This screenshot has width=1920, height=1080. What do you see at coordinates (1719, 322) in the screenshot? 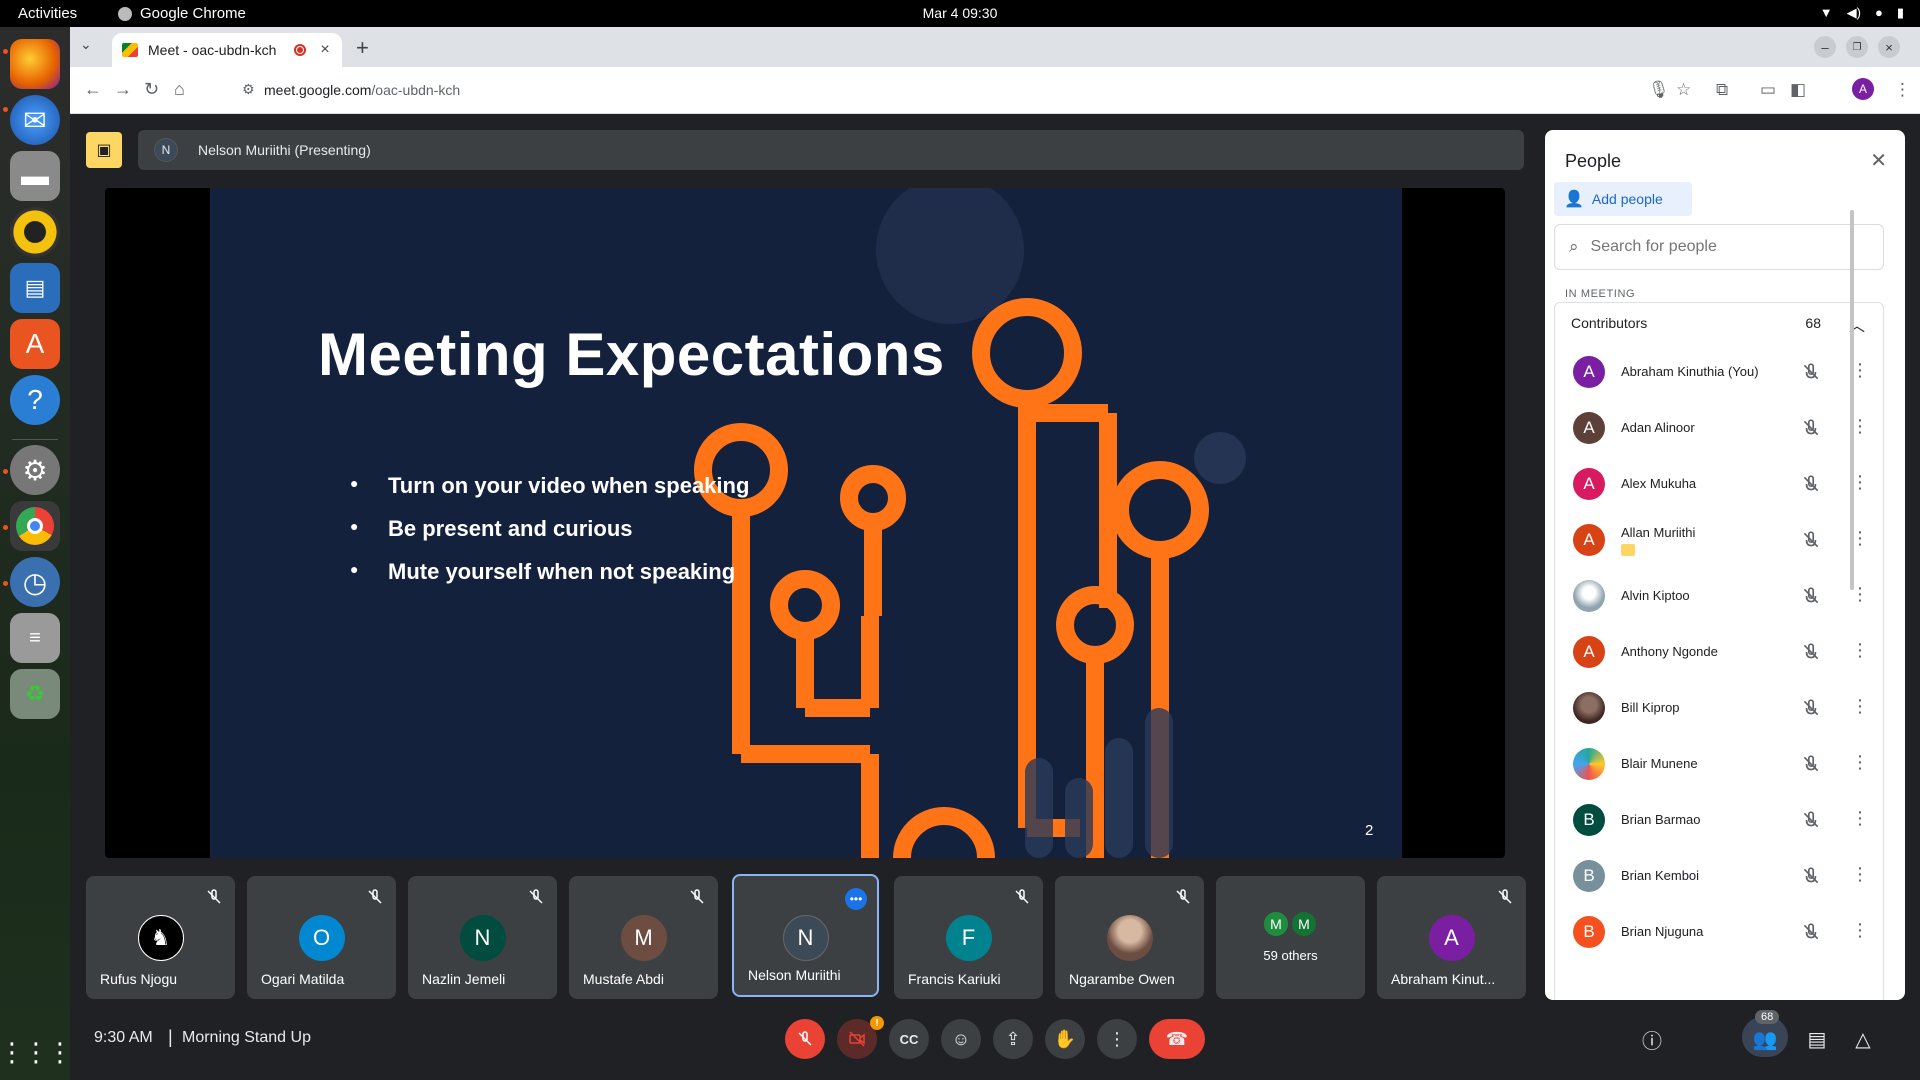
I see `contributors-group-header: Contributors 68 ︿` at bounding box center [1719, 322].